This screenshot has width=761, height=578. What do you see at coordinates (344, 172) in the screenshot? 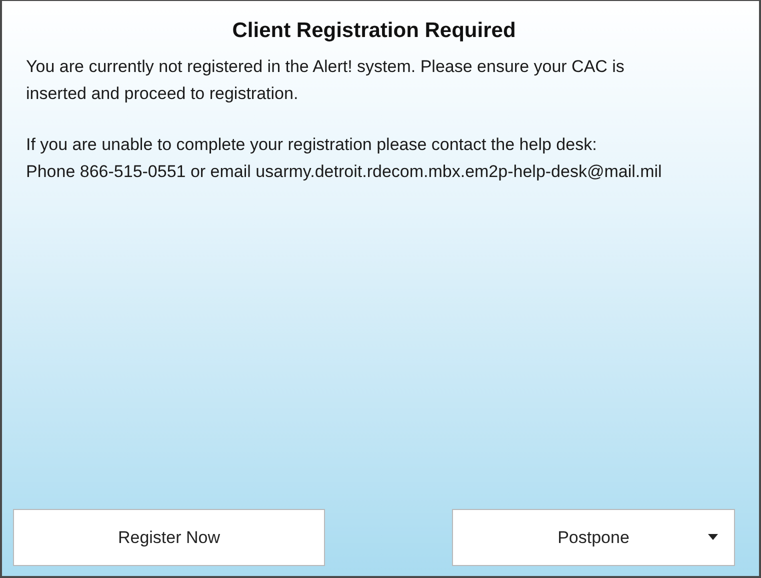
I see `message-text: Phone 866-515-0551 or email usarmy.detroit.rdecom.mbx.em2p-help-desk@mail.mil` at bounding box center [344, 172].